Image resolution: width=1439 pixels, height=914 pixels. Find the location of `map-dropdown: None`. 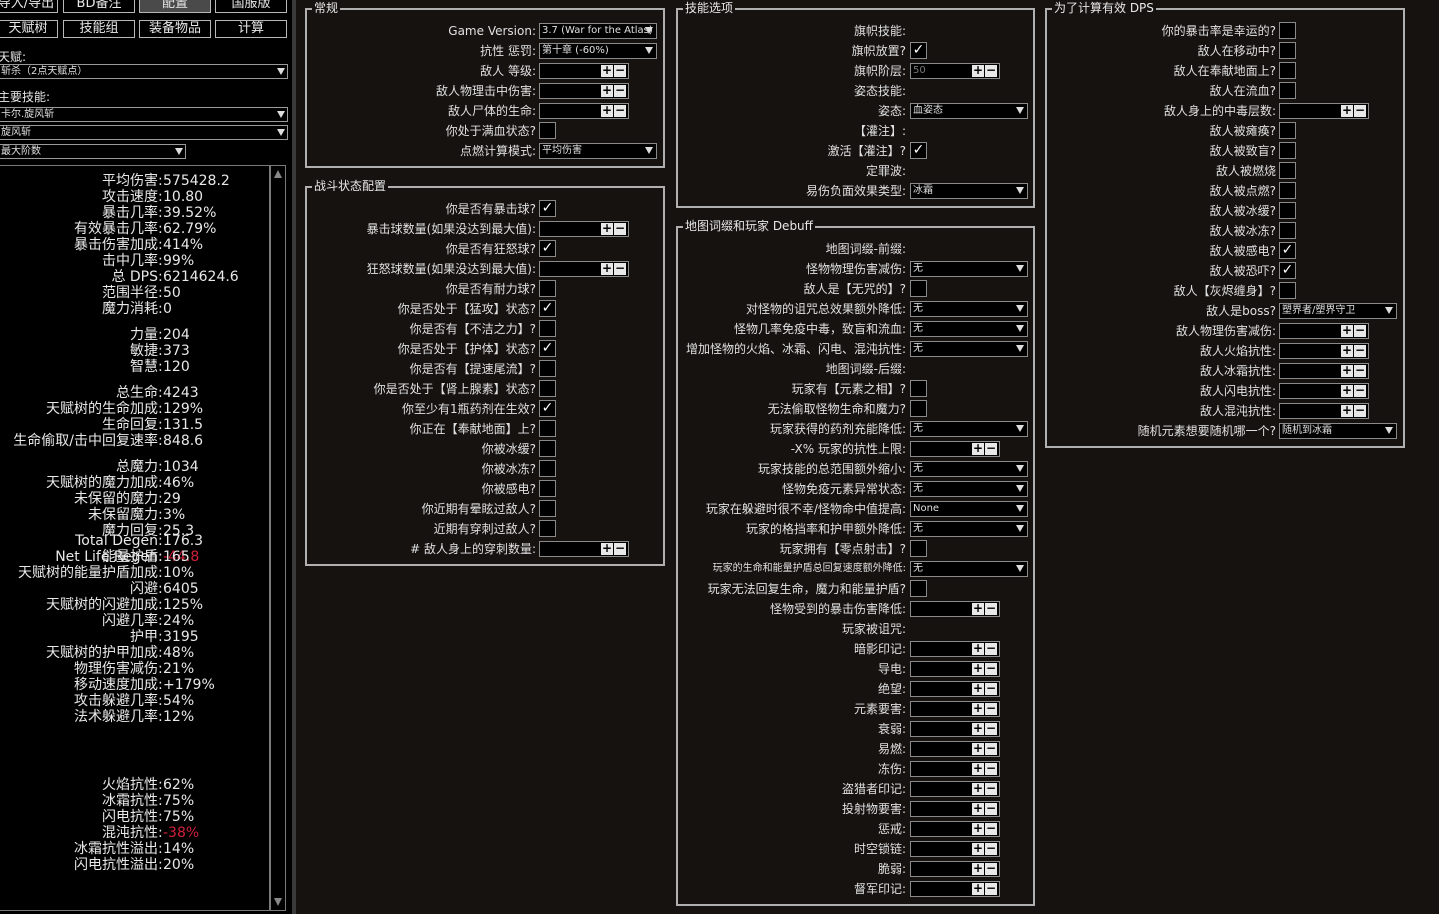

map-dropdown: None is located at coordinates (969, 509).